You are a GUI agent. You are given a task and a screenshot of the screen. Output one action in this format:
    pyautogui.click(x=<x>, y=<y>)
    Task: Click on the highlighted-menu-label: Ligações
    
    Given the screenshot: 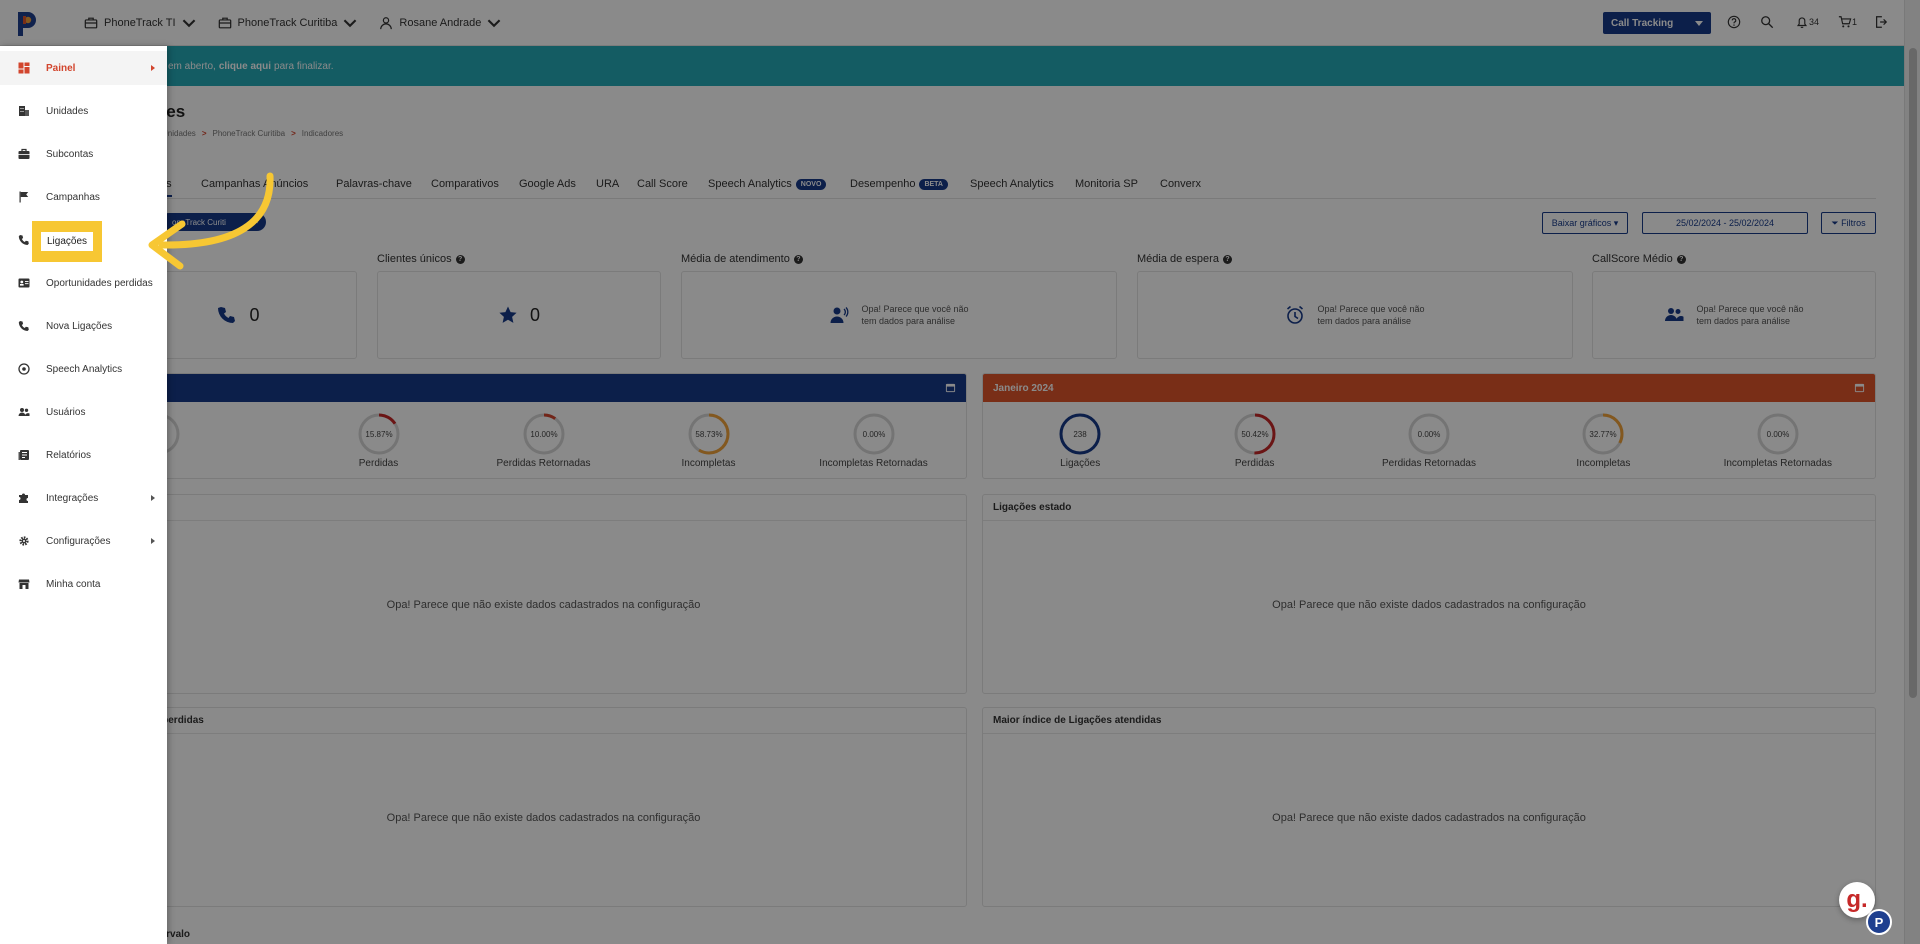 What is the action you would take?
    pyautogui.click(x=67, y=241)
    